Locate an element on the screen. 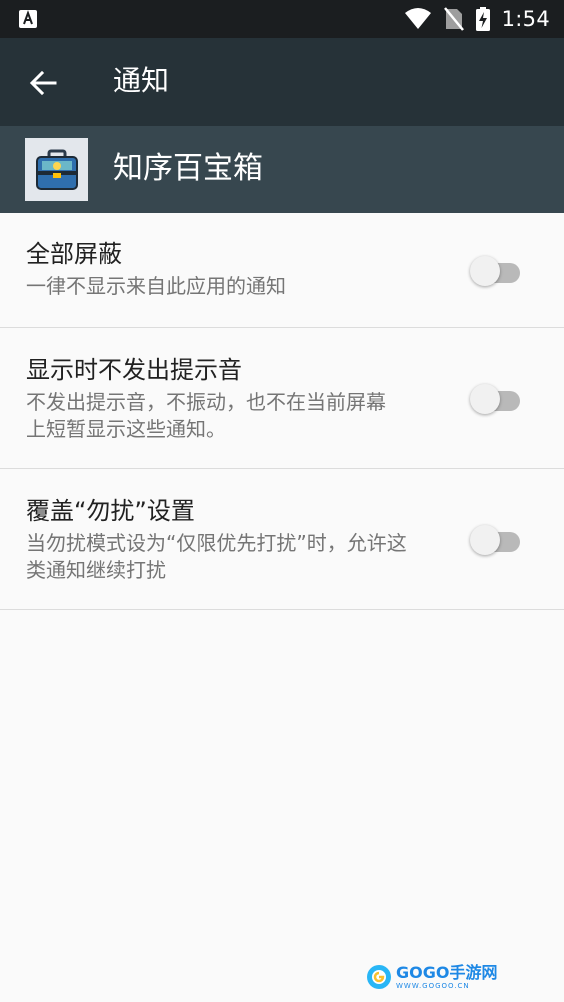 The height and width of the screenshot is (1002, 564). arrow-back-icon is located at coordinates (43, 83).